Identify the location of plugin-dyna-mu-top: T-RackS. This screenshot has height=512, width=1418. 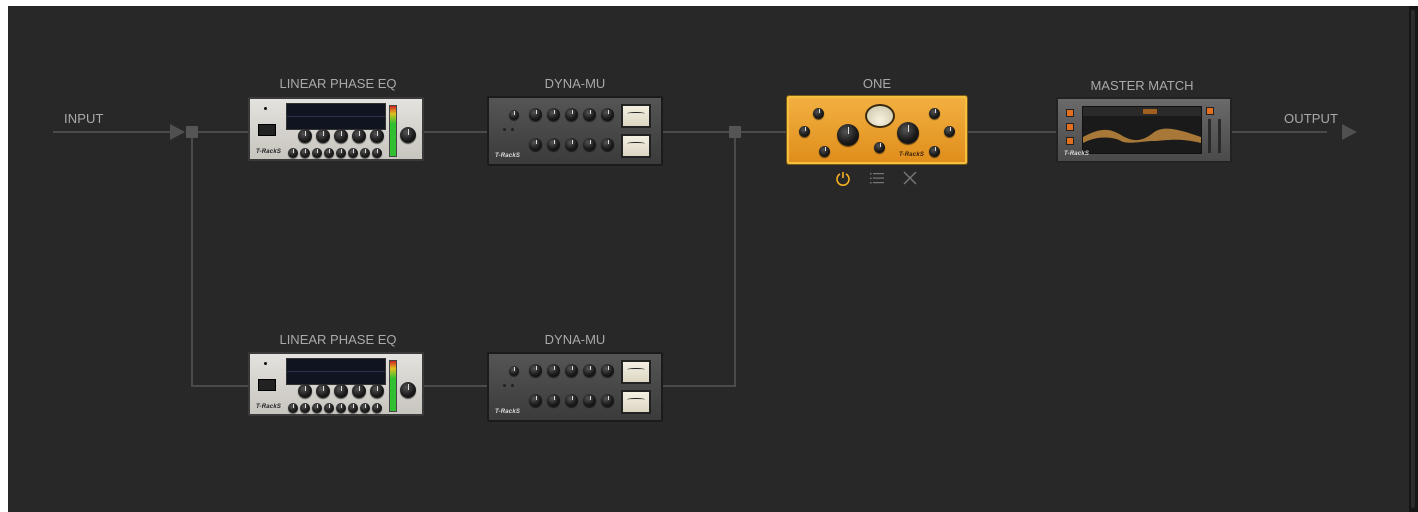
(575, 131).